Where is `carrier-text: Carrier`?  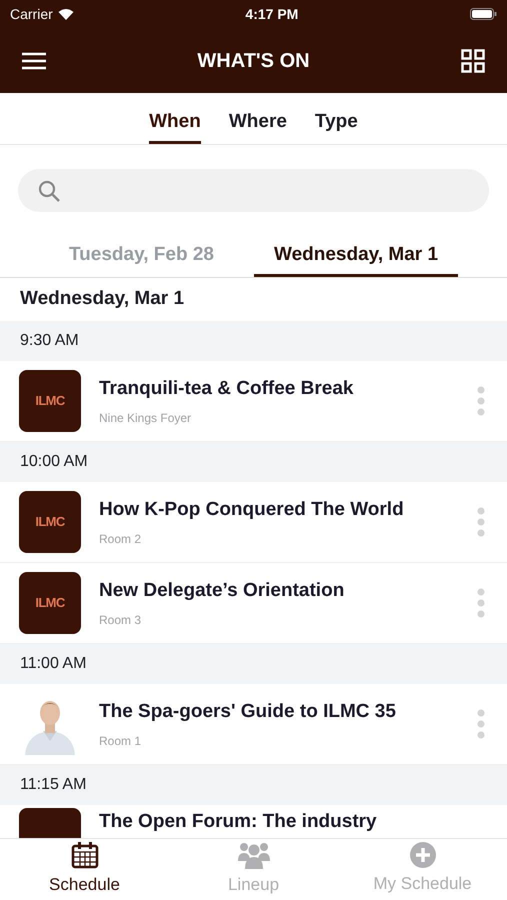 carrier-text: Carrier is located at coordinates (31, 14).